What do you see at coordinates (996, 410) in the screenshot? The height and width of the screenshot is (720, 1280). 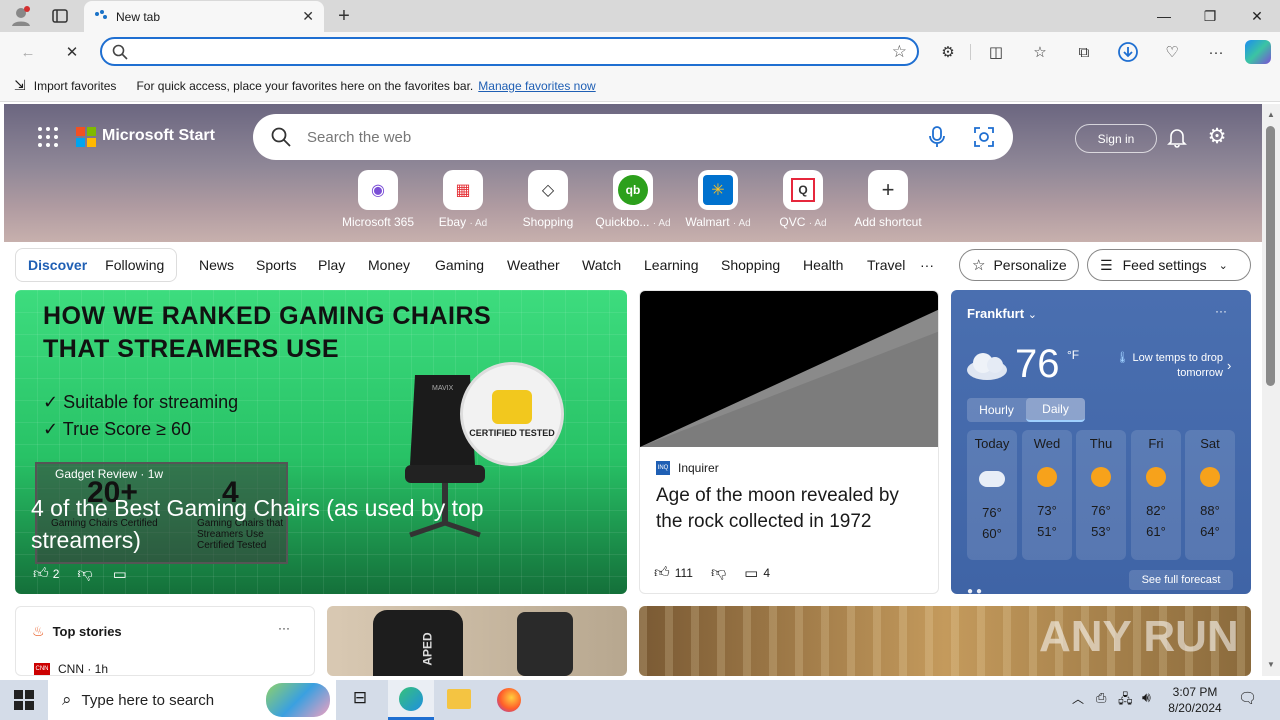 I see `tab-hourly: Hourly` at bounding box center [996, 410].